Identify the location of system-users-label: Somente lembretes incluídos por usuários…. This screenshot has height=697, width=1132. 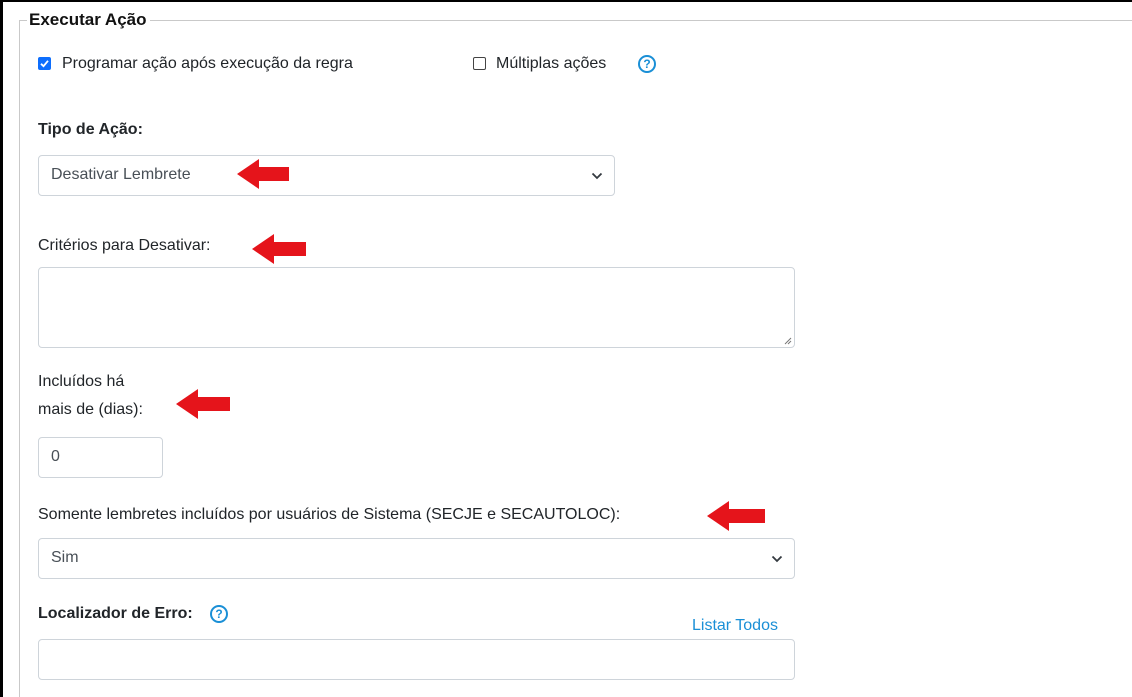
(329, 514).